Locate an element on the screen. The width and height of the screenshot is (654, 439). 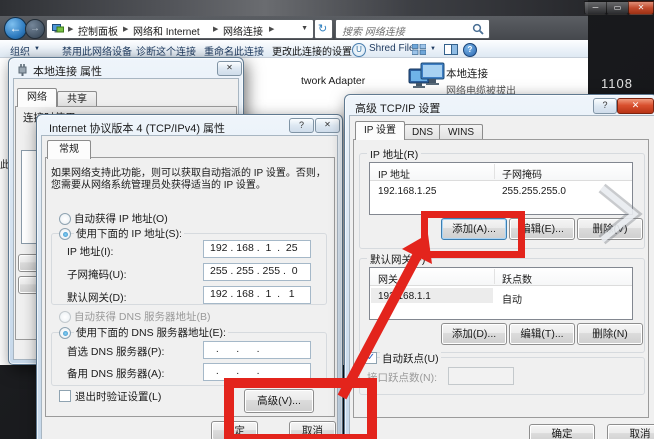
close-button: ✕ is located at coordinates (641, 8).